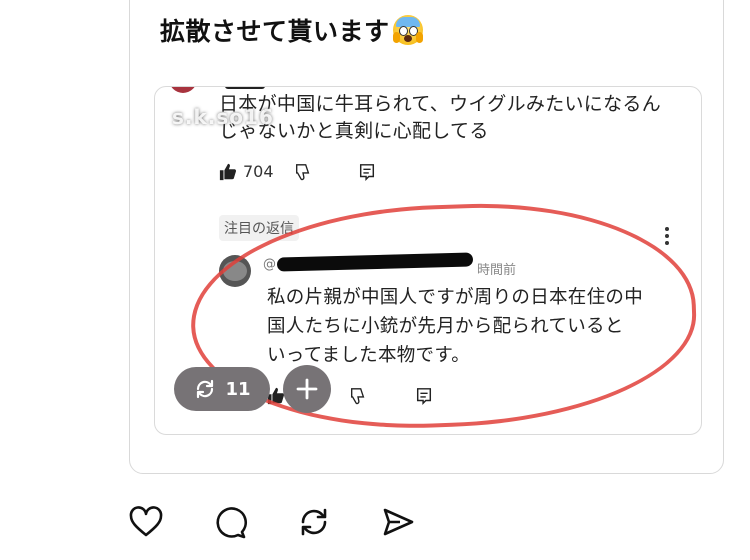 The image size is (750, 560). Describe the element at coordinates (667, 237) in the screenshot. I see `more-options-icon` at that location.